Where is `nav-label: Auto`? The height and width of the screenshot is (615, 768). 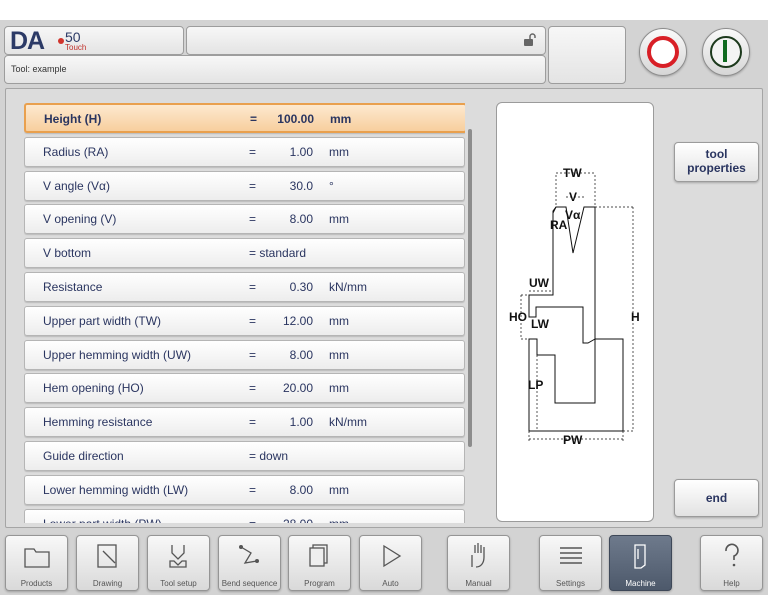
nav-label: Auto is located at coordinates (390, 583).